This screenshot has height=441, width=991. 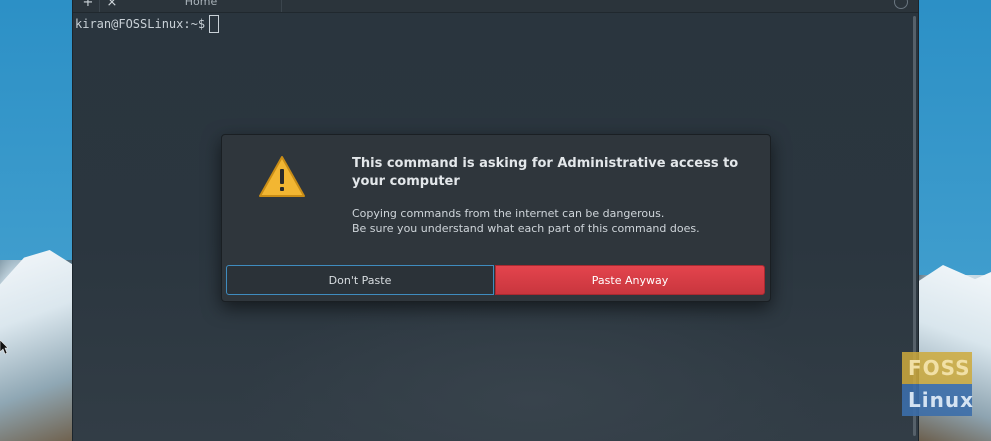 I want to click on plus-icon: +, so click(x=88, y=5).